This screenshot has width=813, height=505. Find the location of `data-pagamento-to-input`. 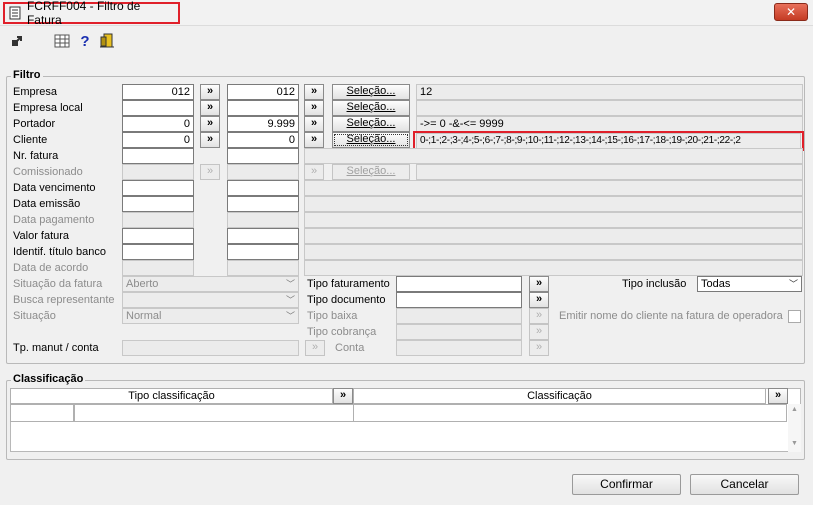

data-pagamento-to-input is located at coordinates (263, 220).